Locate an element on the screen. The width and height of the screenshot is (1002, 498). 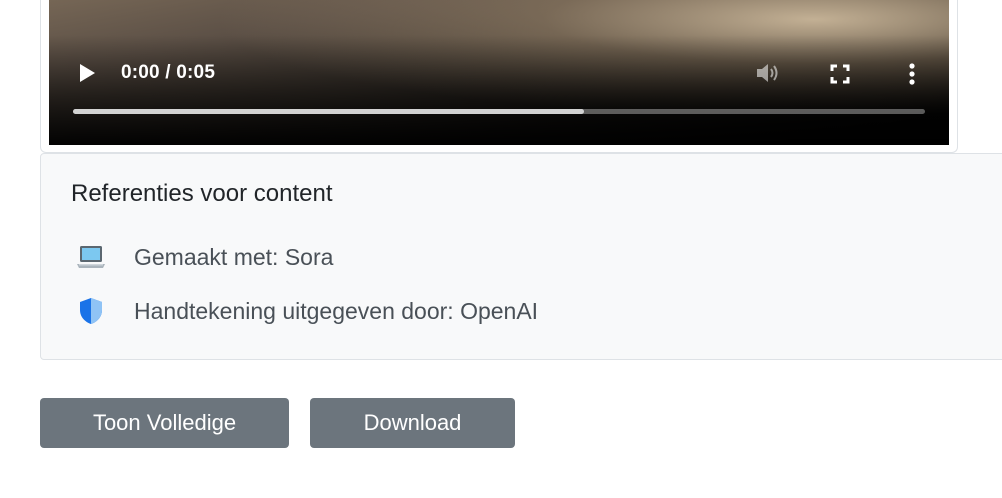
reference-item-created-with: Gemaakt met: Sora is located at coordinates (204, 257).